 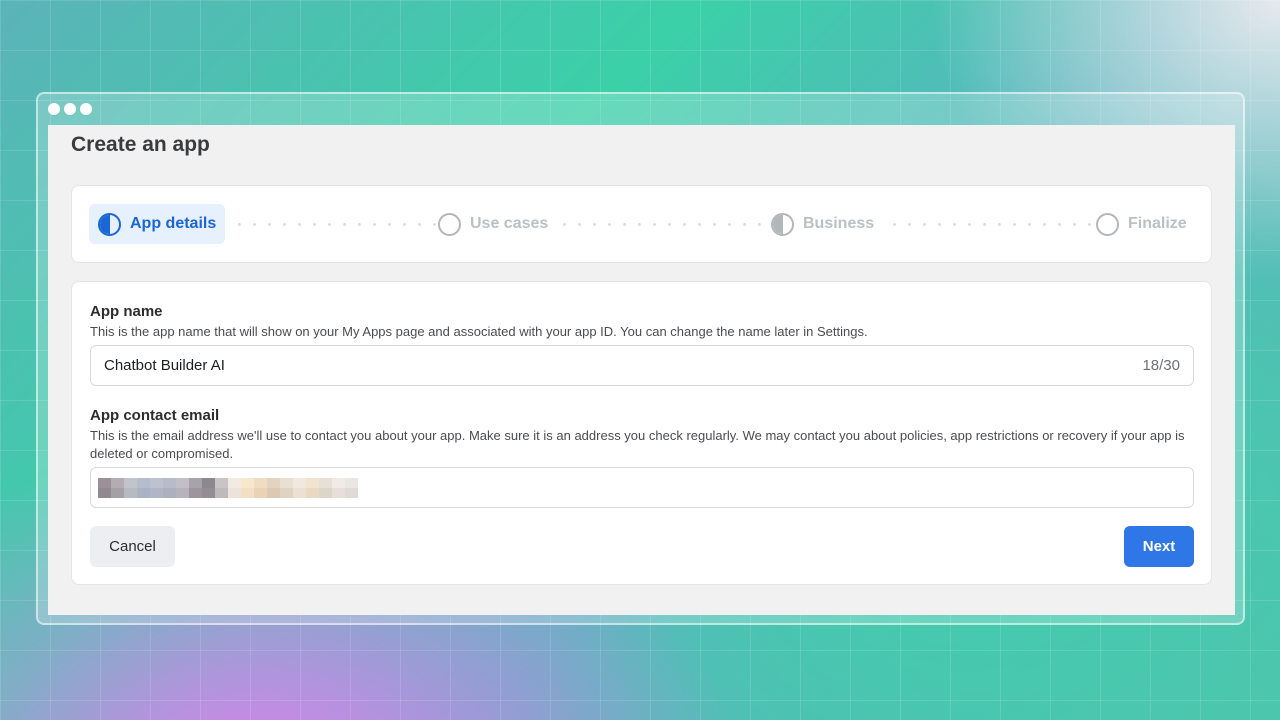 I want to click on progress-stepper: App details Use cases Business Finalize, so click(x=641, y=224).